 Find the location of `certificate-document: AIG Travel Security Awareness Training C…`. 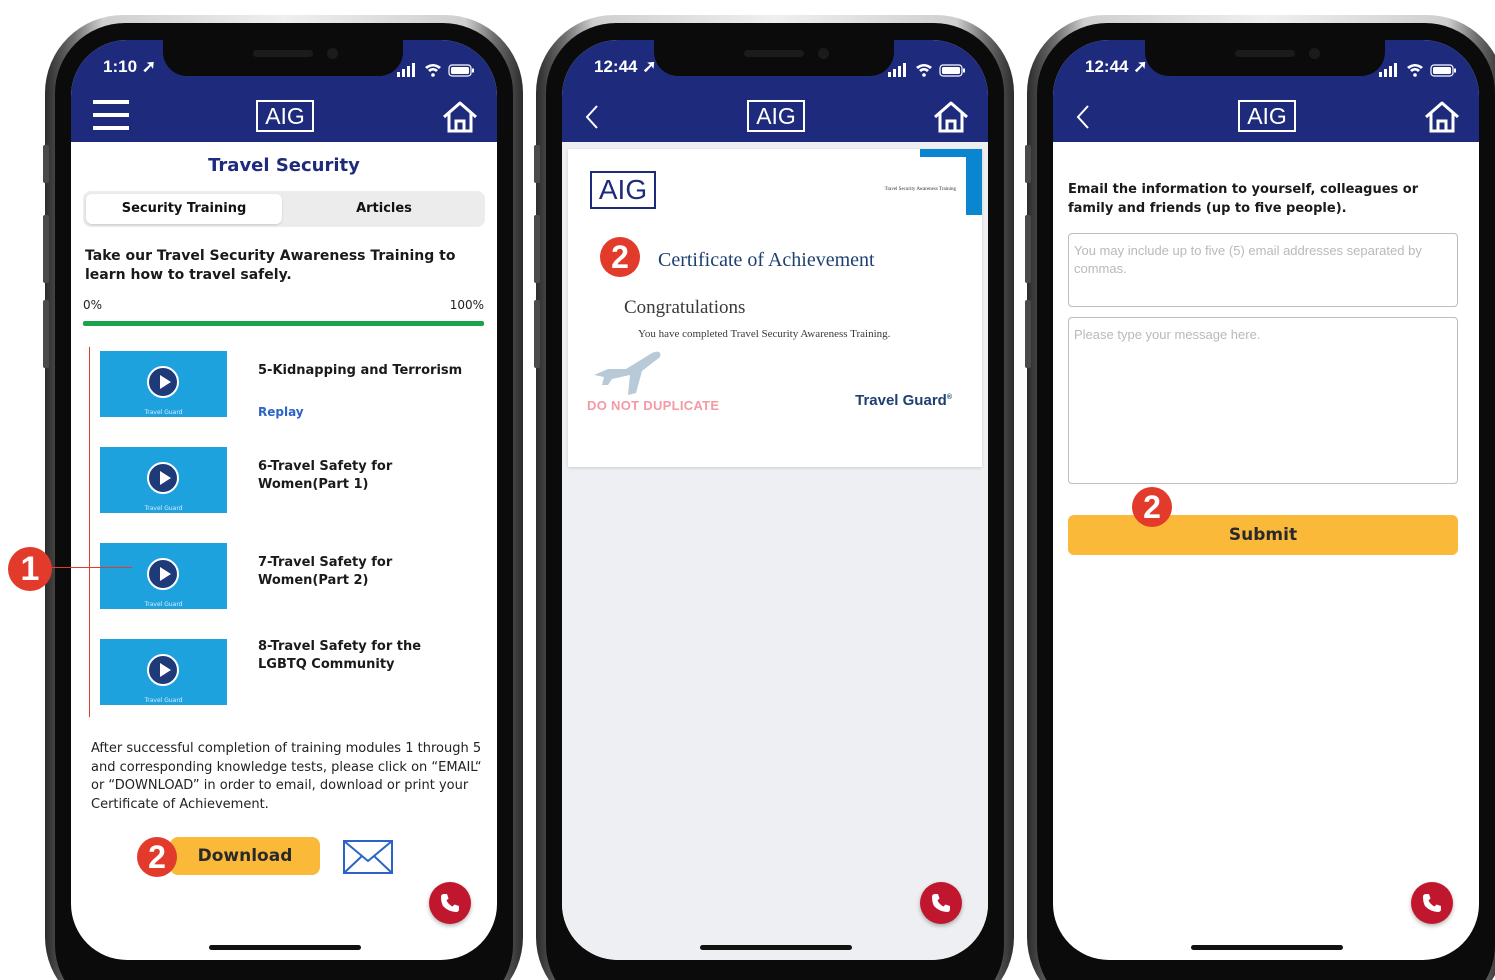

certificate-document: AIG Travel Security Awareness Training C… is located at coordinates (775, 308).